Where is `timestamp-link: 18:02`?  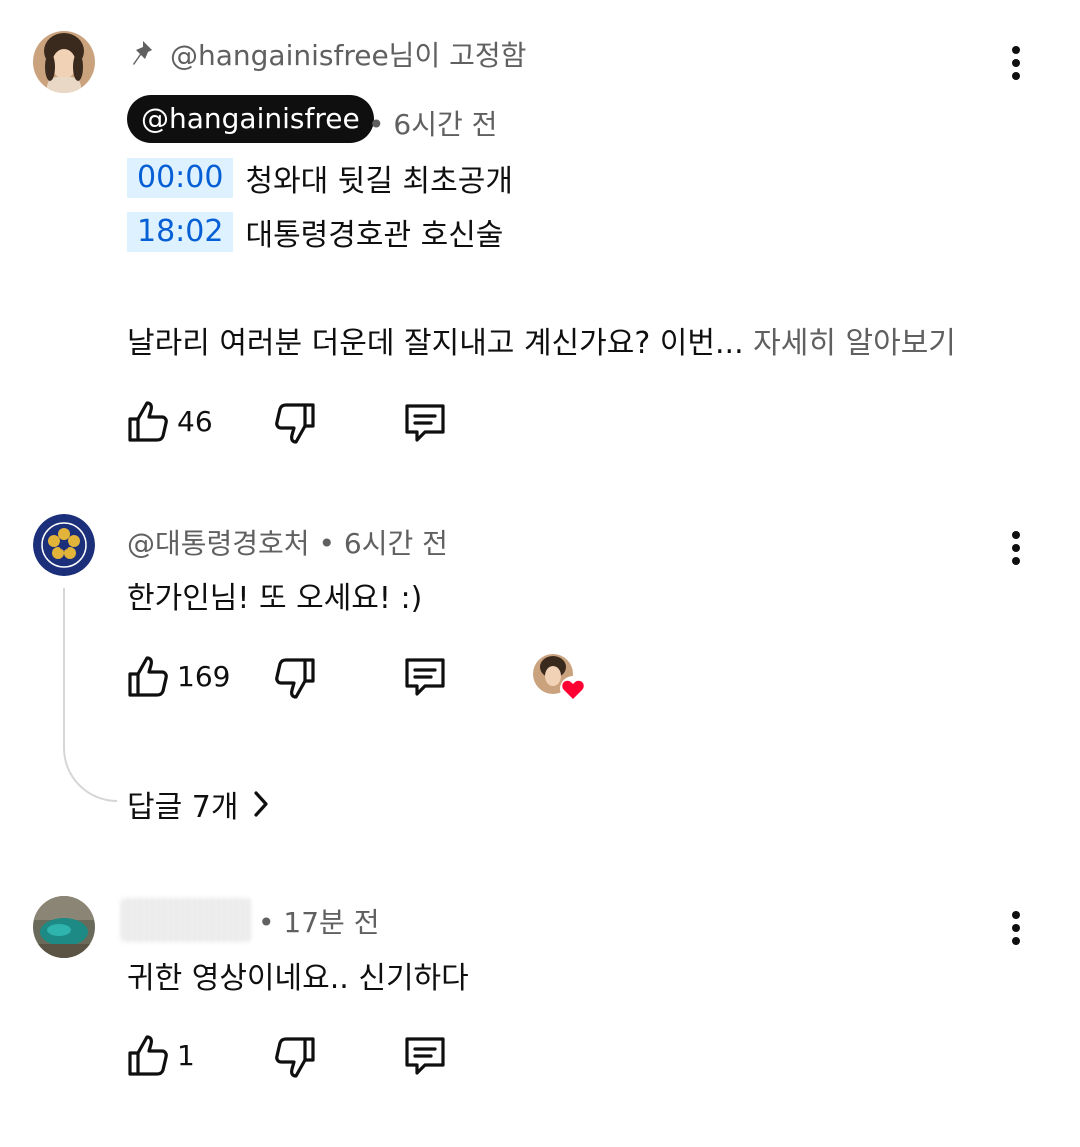
timestamp-link: 18:02 is located at coordinates (180, 232).